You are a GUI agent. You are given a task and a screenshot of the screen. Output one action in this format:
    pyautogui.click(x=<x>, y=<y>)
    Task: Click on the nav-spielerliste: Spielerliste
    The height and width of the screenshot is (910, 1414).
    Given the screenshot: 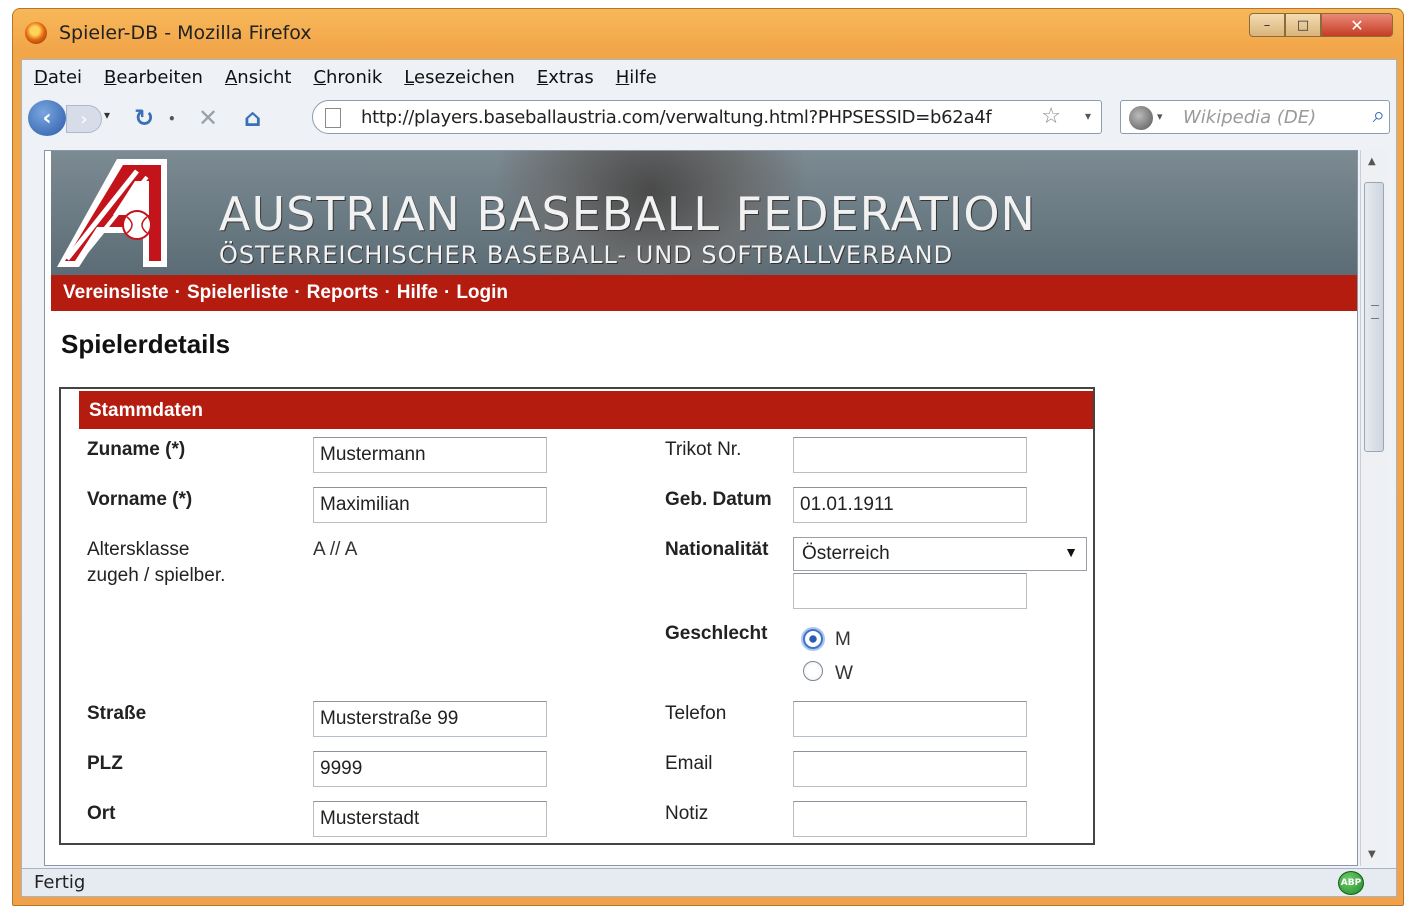 What is the action you would take?
    pyautogui.click(x=237, y=293)
    